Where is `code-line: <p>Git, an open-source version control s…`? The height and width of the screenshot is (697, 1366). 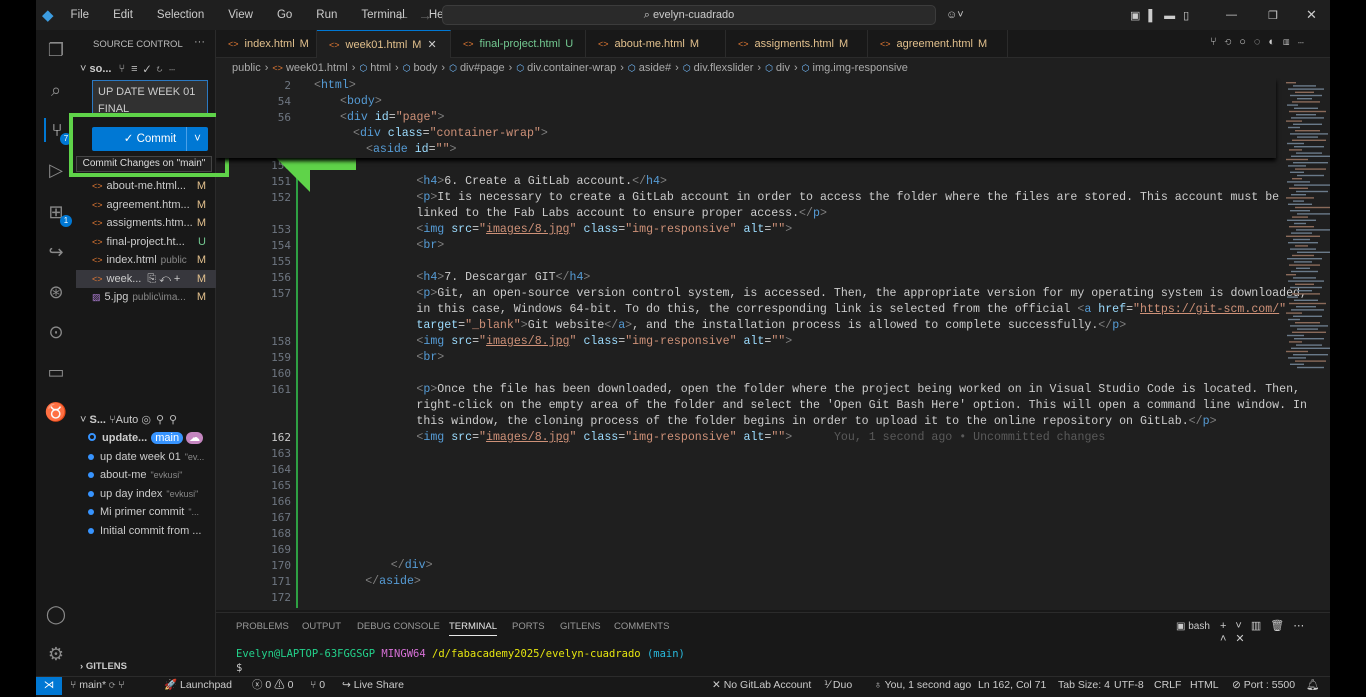
code-line: <p>Git, an open-source version control s… is located at coordinates (861, 294).